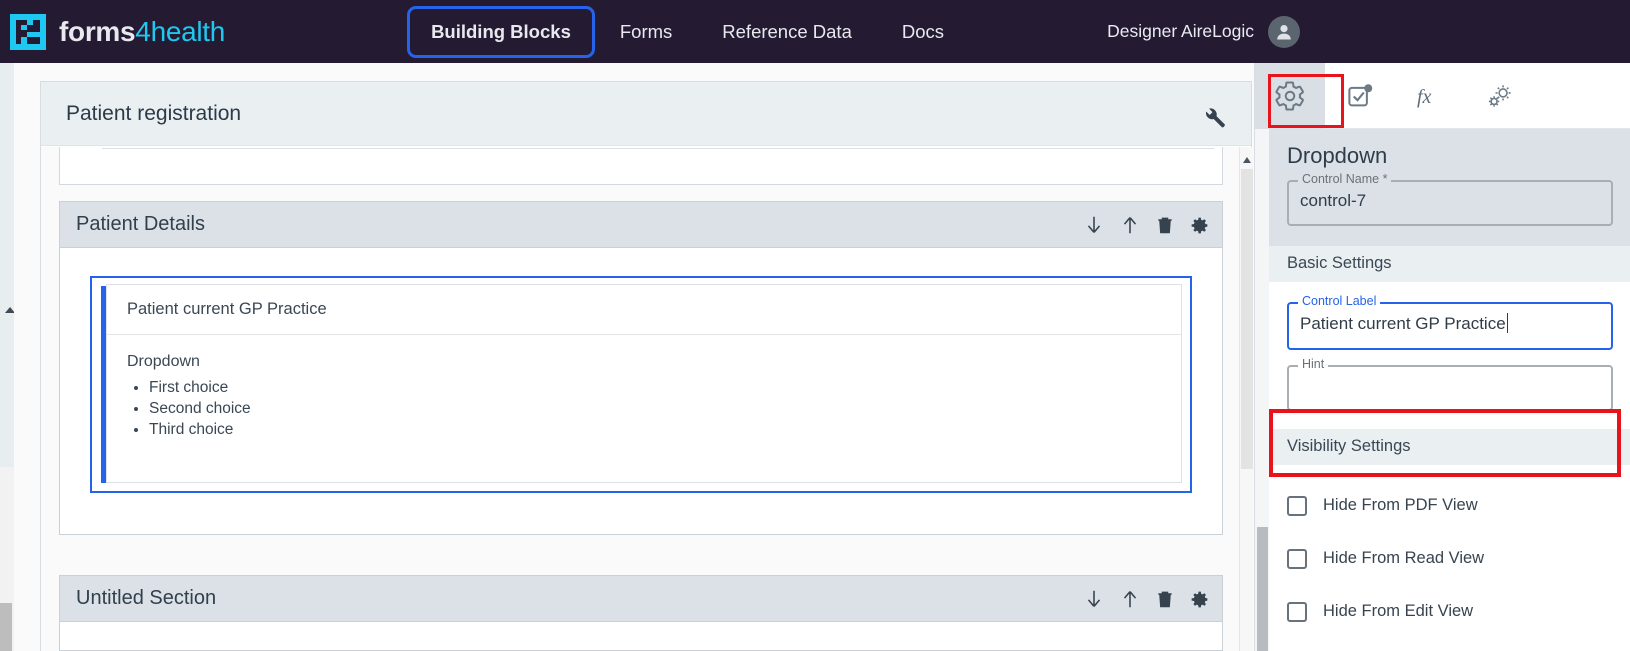  Describe the element at coordinates (1290, 95) in the screenshot. I see `properties-gear-icon` at that location.